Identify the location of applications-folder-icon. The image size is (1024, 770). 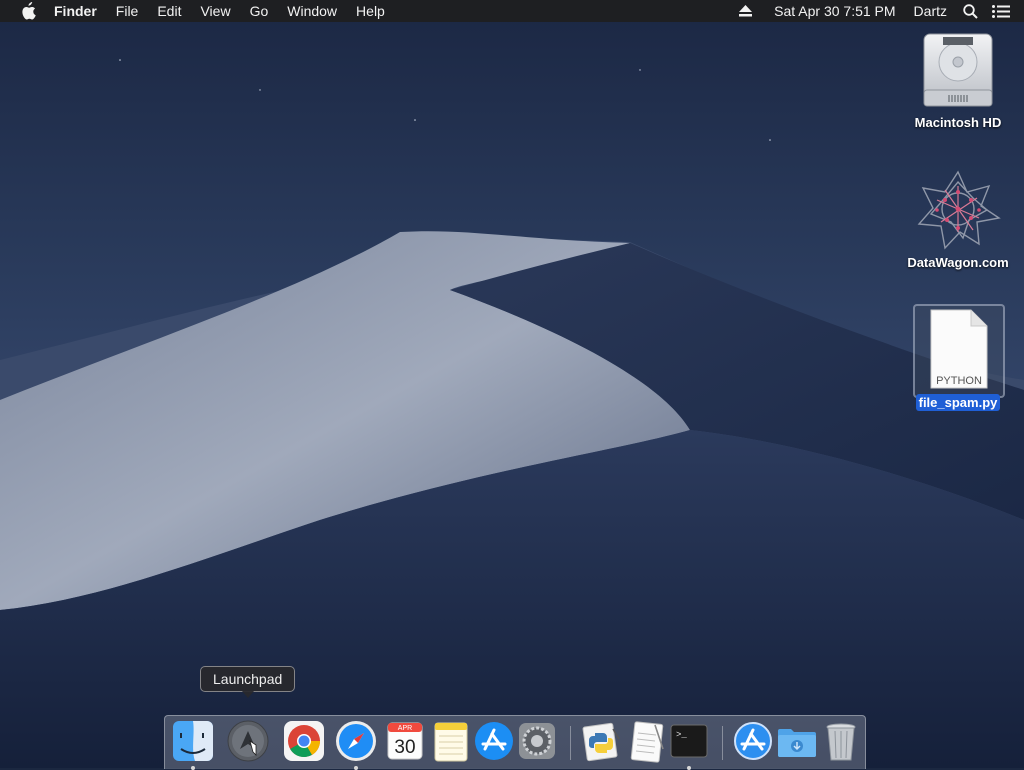
(753, 741).